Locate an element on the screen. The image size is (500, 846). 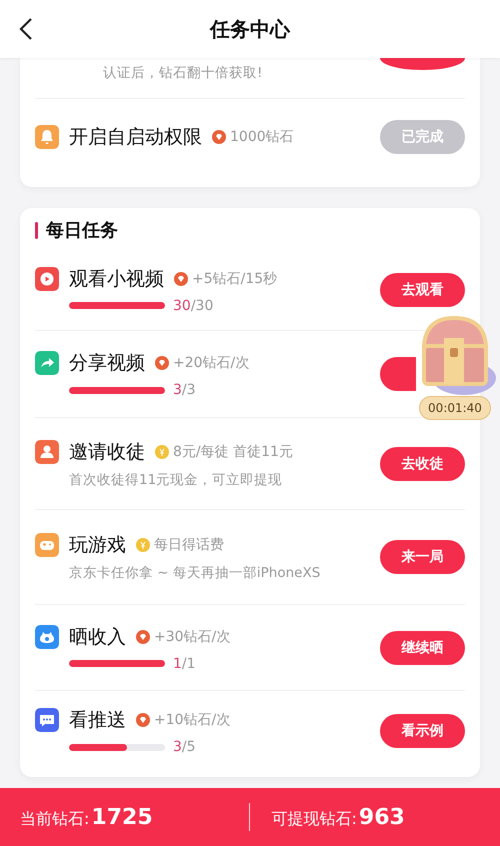
task-button: 去观看 is located at coordinates (422, 289).